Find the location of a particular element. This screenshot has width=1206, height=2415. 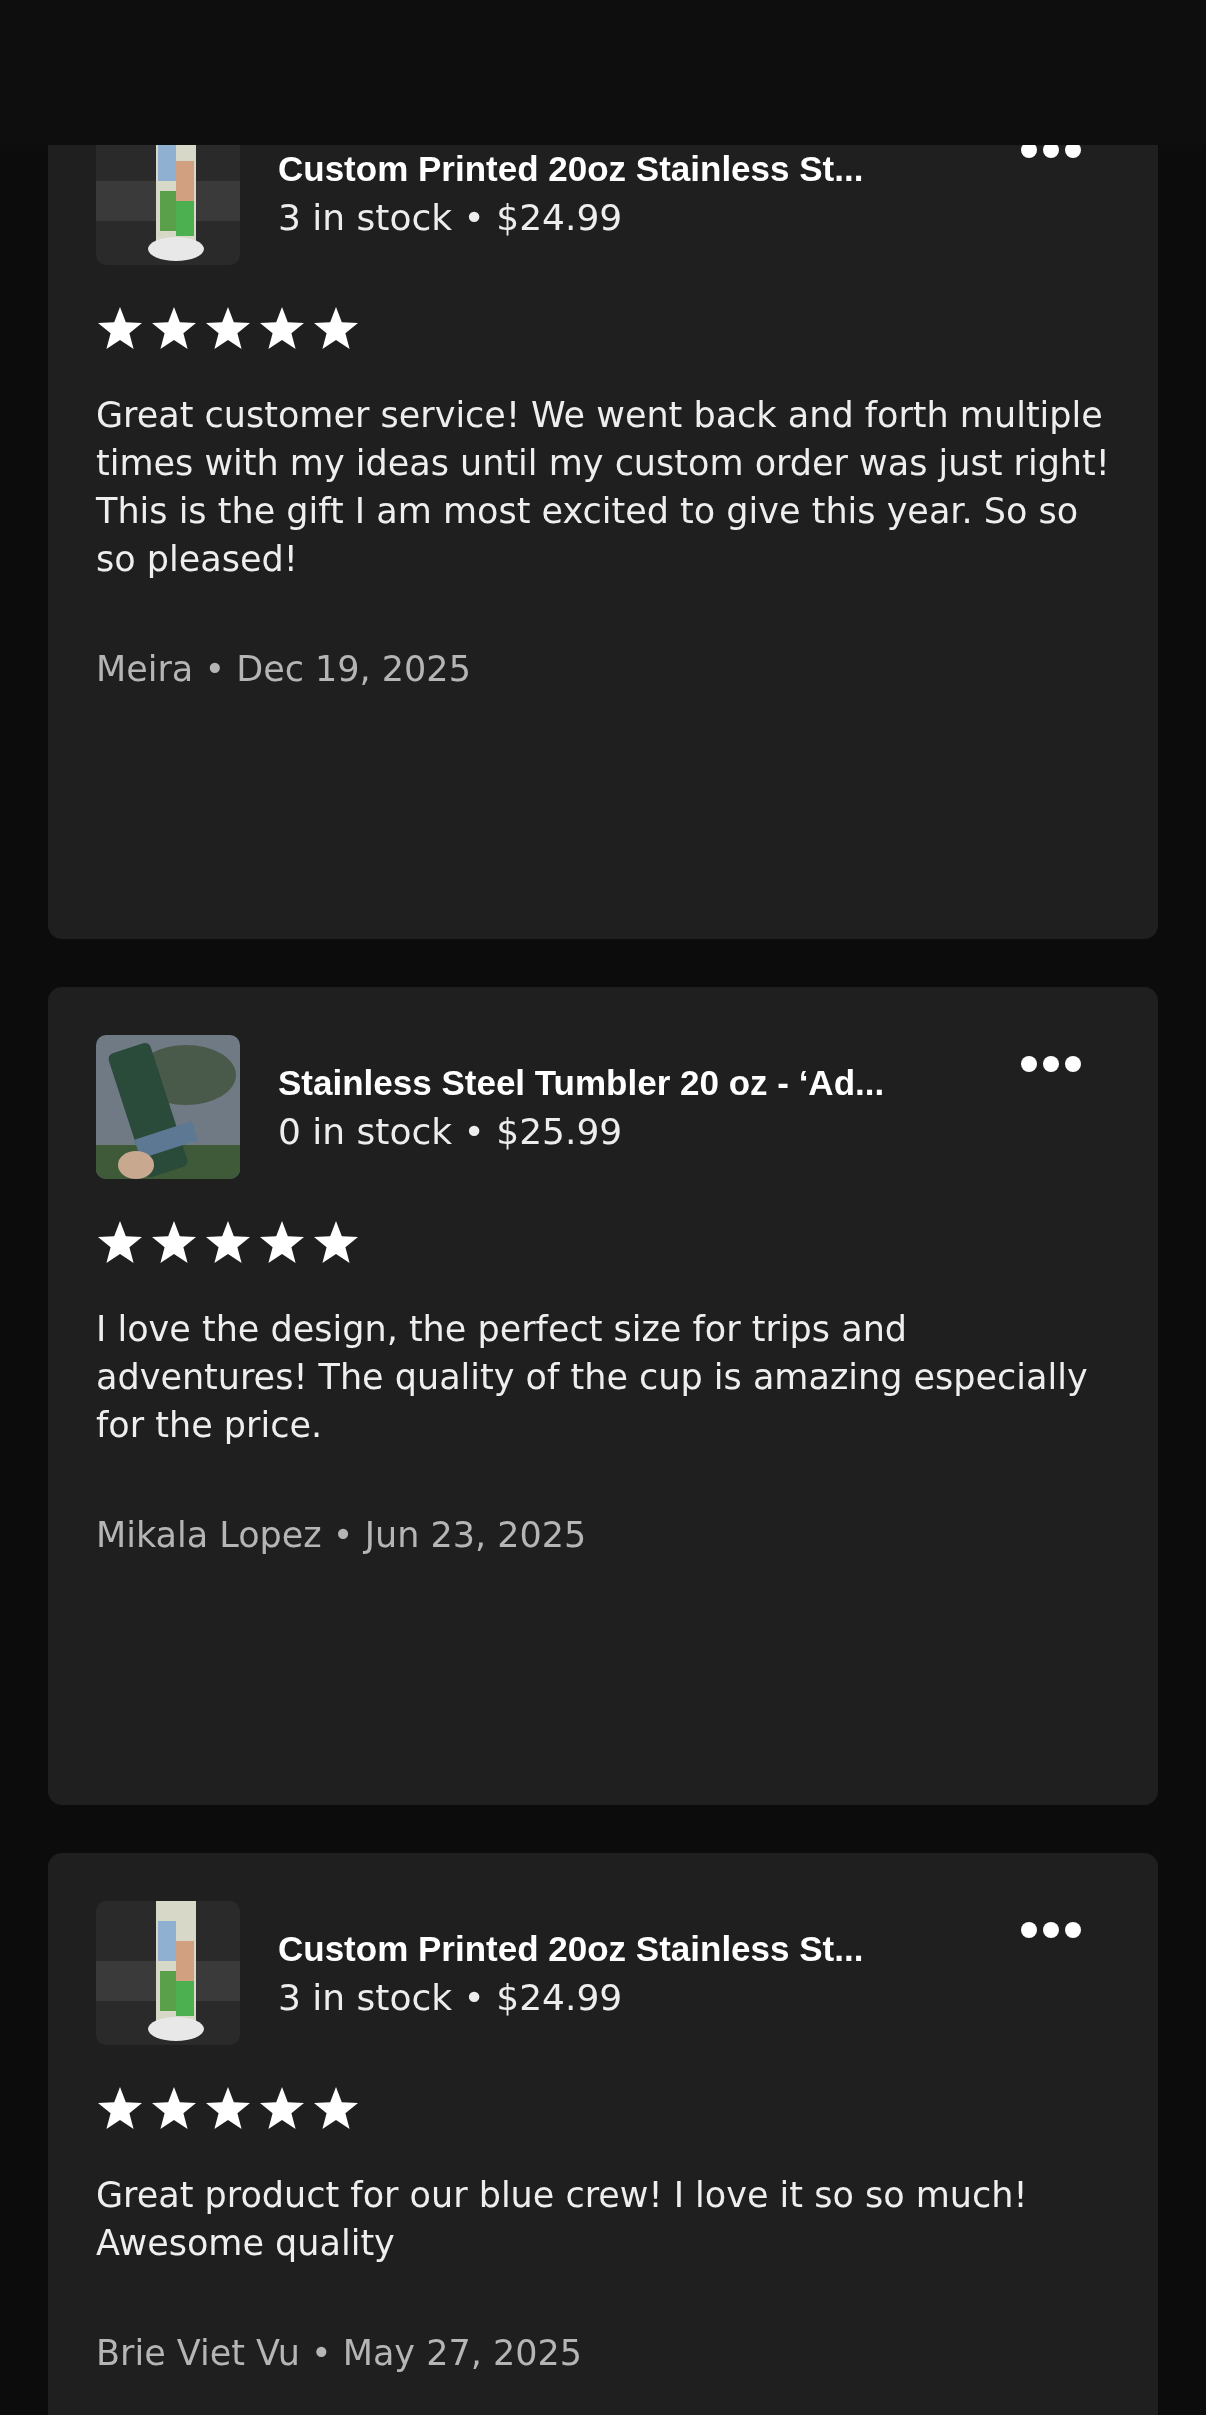

review-author-date: Meira • Dec 19, 2025 is located at coordinates (284, 669).